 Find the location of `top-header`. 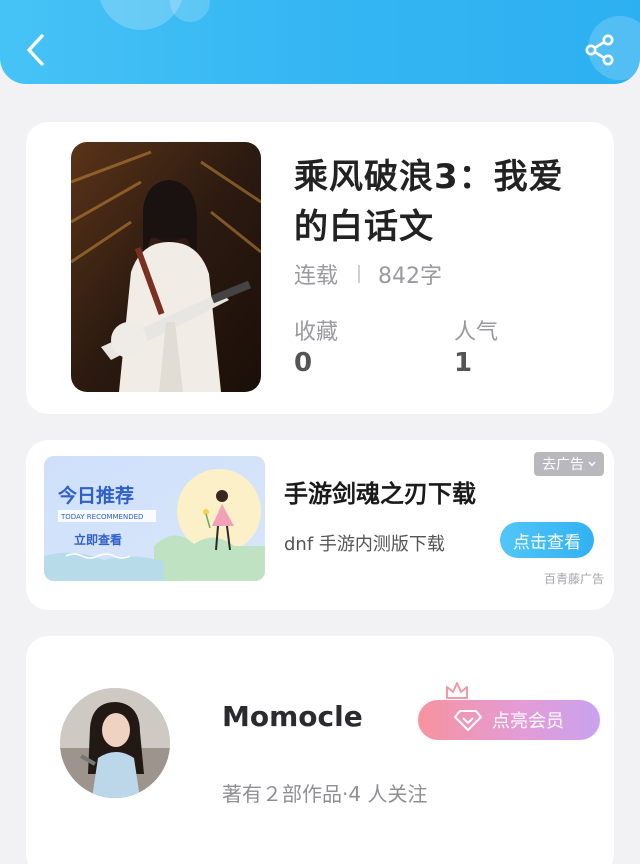

top-header is located at coordinates (320, 42).